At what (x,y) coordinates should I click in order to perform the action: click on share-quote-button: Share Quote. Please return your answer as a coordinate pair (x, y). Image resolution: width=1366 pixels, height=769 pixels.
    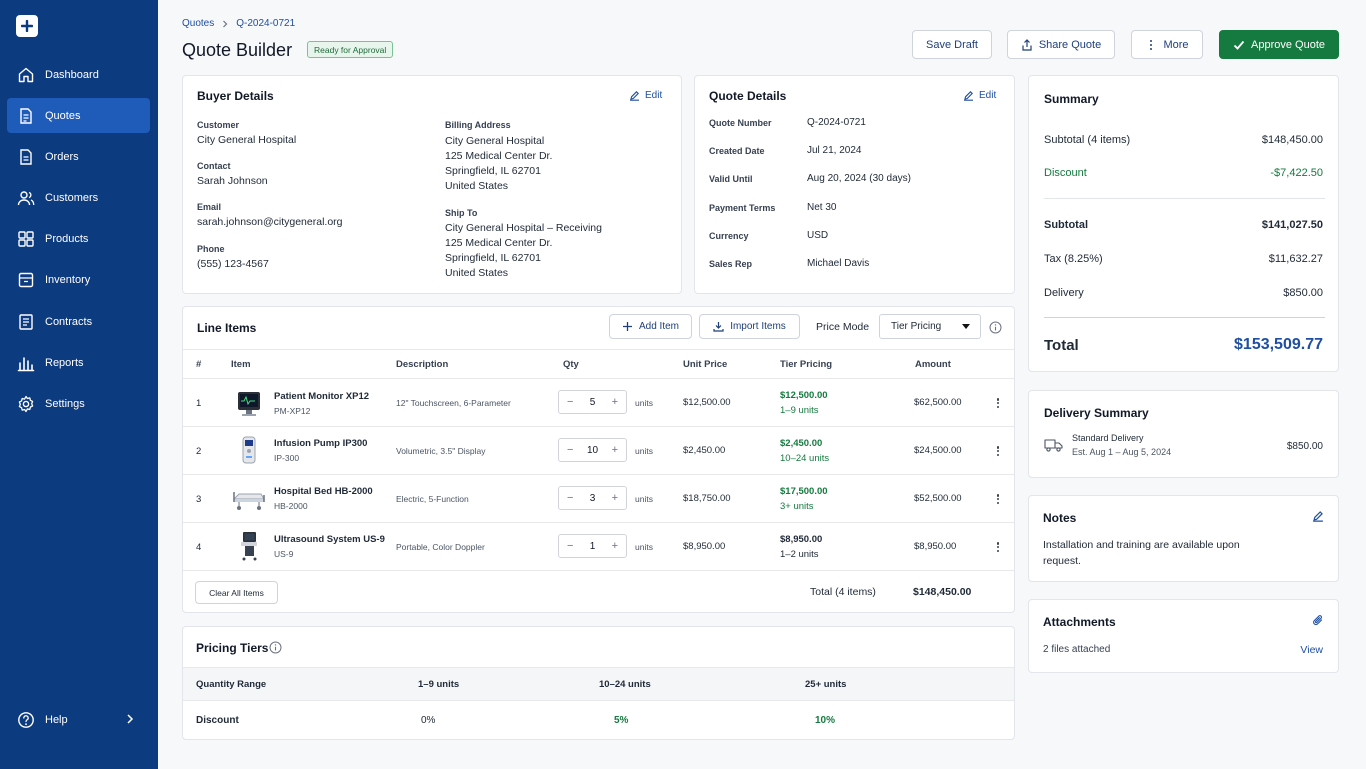
    Looking at the image, I should click on (1061, 44).